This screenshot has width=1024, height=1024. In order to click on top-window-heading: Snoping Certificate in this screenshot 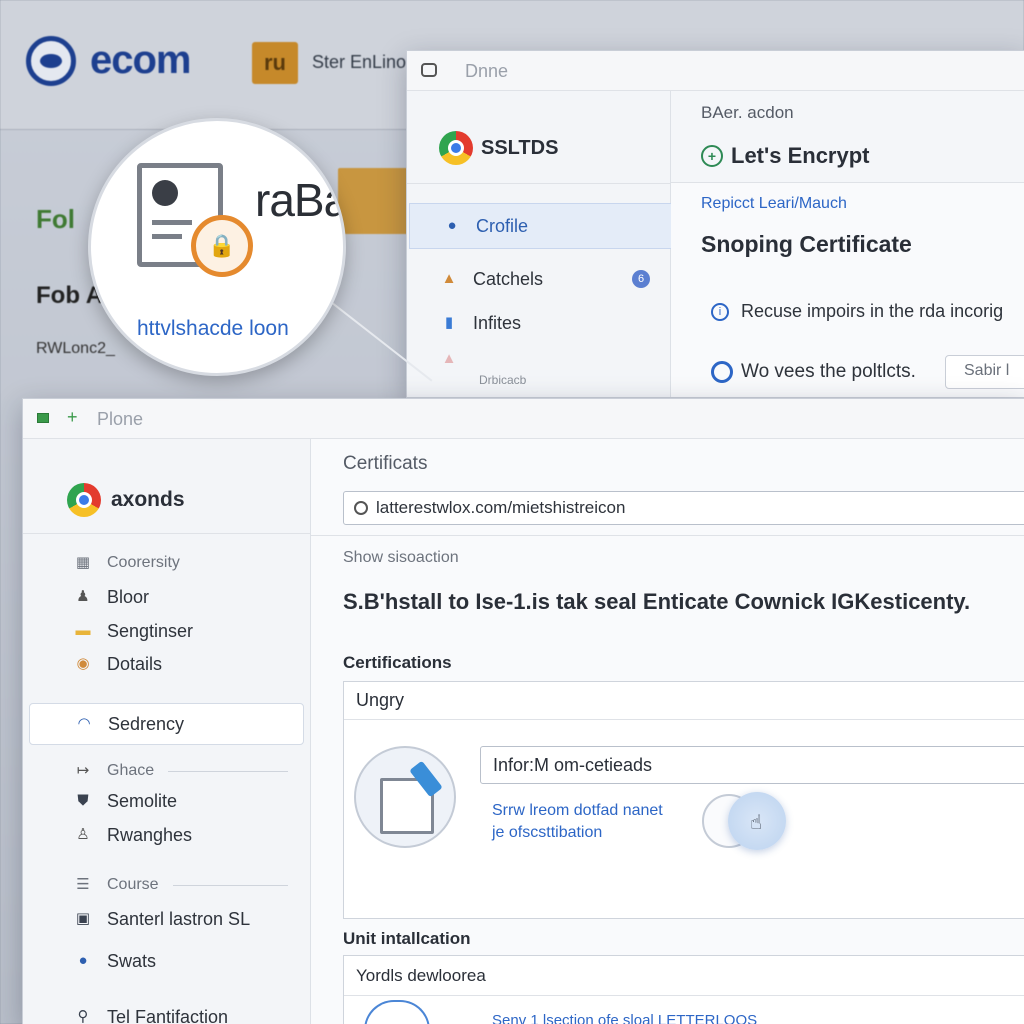, I will do `click(806, 244)`.